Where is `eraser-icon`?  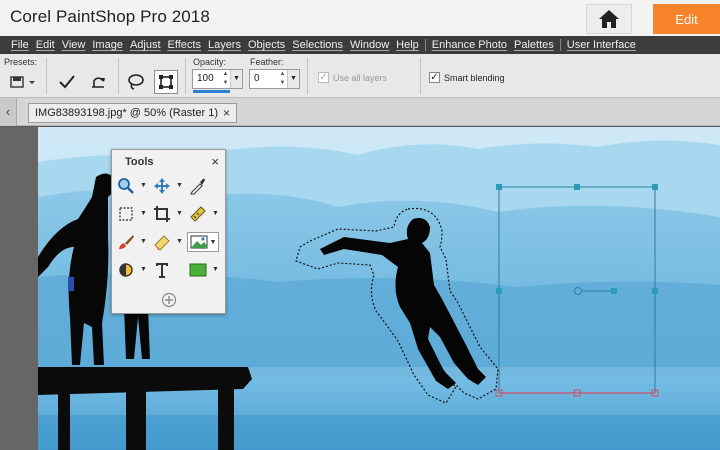
eraser-icon is located at coordinates (162, 243).